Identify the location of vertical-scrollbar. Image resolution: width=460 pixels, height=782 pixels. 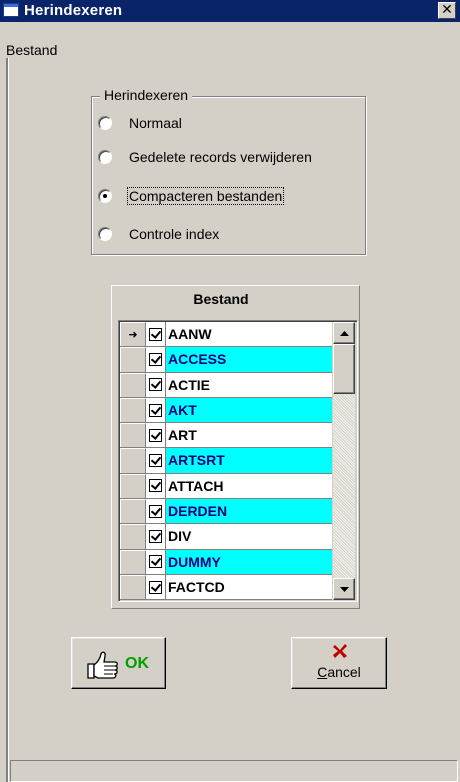
(344, 461).